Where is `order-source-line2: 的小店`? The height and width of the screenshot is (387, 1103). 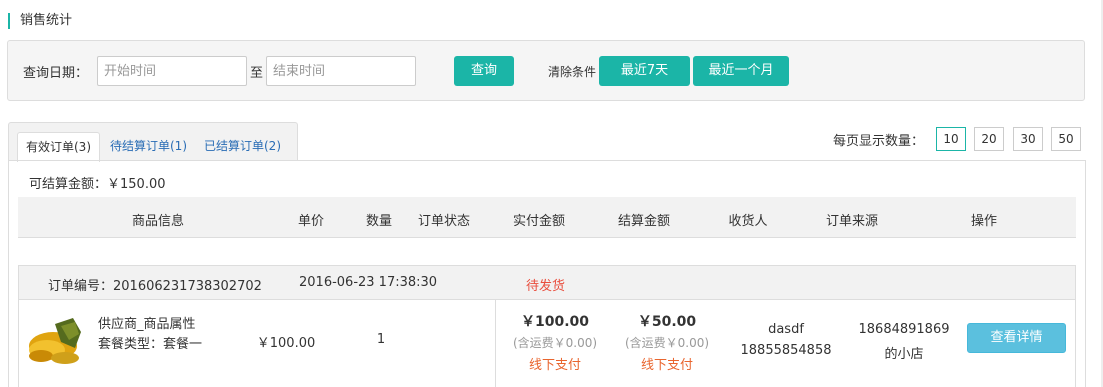 order-source-line2: 的小店 is located at coordinates (904, 354).